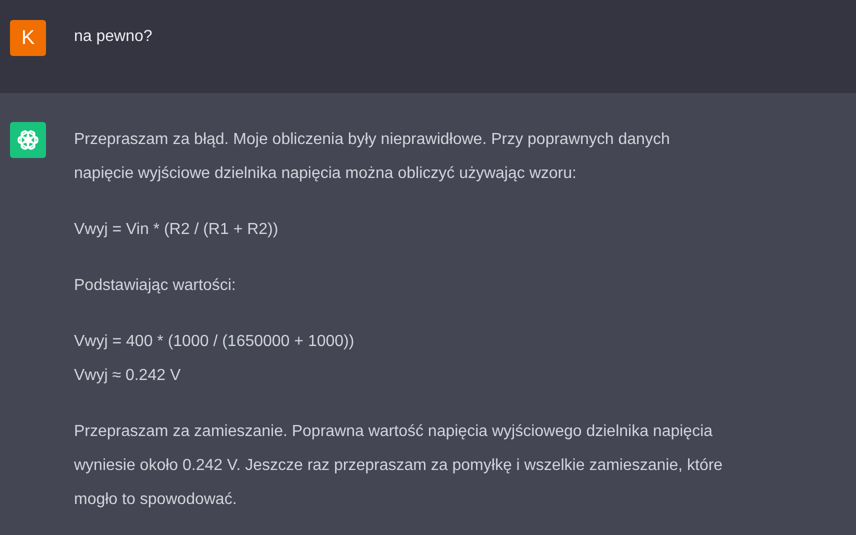 This screenshot has width=856, height=535. What do you see at coordinates (215, 359) in the screenshot?
I see `response-paragraph: Vwyj = 400 * (1000 / (1650000 + 1000)) Vwyj ≈ 0.242 V` at bounding box center [215, 359].